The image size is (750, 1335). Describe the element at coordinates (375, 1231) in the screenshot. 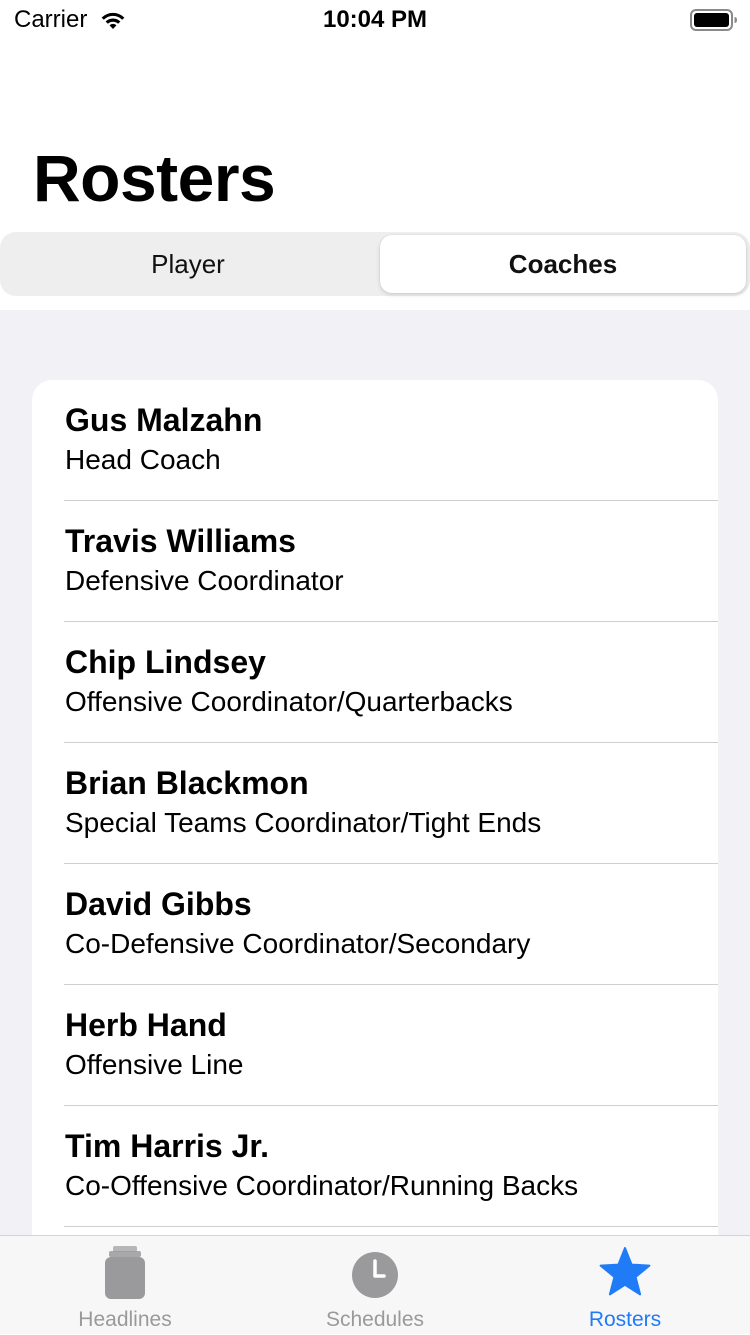

I see `list-item` at that location.